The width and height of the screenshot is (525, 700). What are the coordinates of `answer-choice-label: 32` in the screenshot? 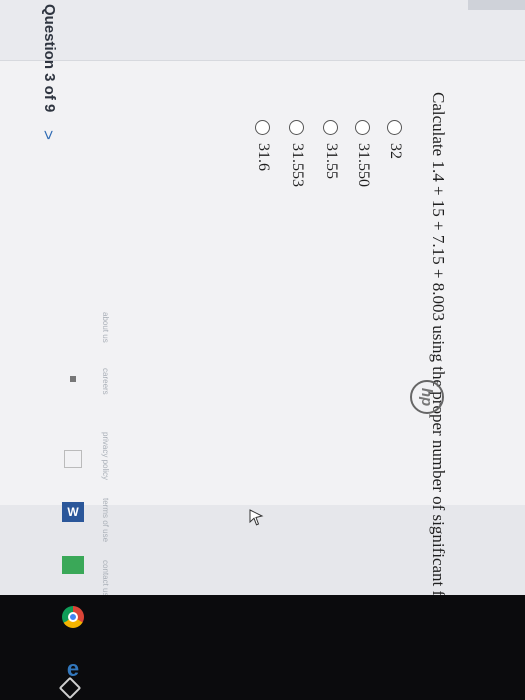 It's located at (395, 151).